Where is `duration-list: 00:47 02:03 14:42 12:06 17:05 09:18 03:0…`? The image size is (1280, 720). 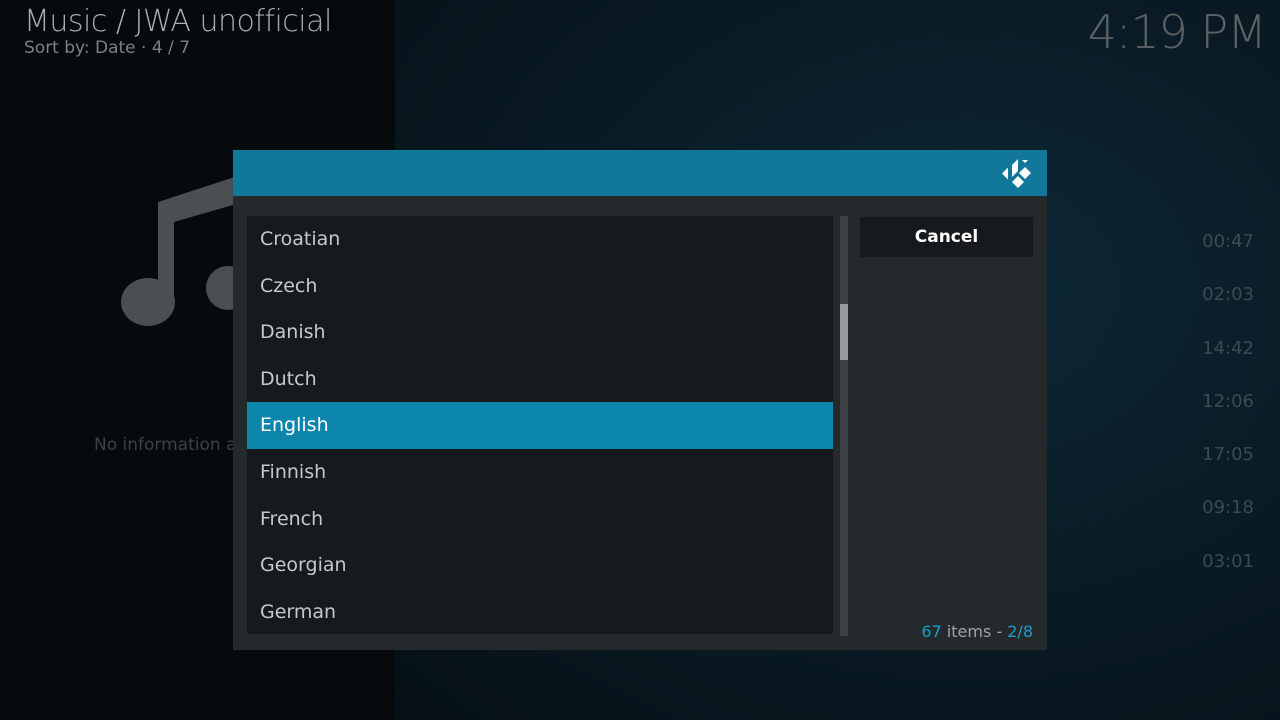
duration-list: 00:47 02:03 14:42 12:06 17:05 09:18 03:0… is located at coordinates (1202, 414).